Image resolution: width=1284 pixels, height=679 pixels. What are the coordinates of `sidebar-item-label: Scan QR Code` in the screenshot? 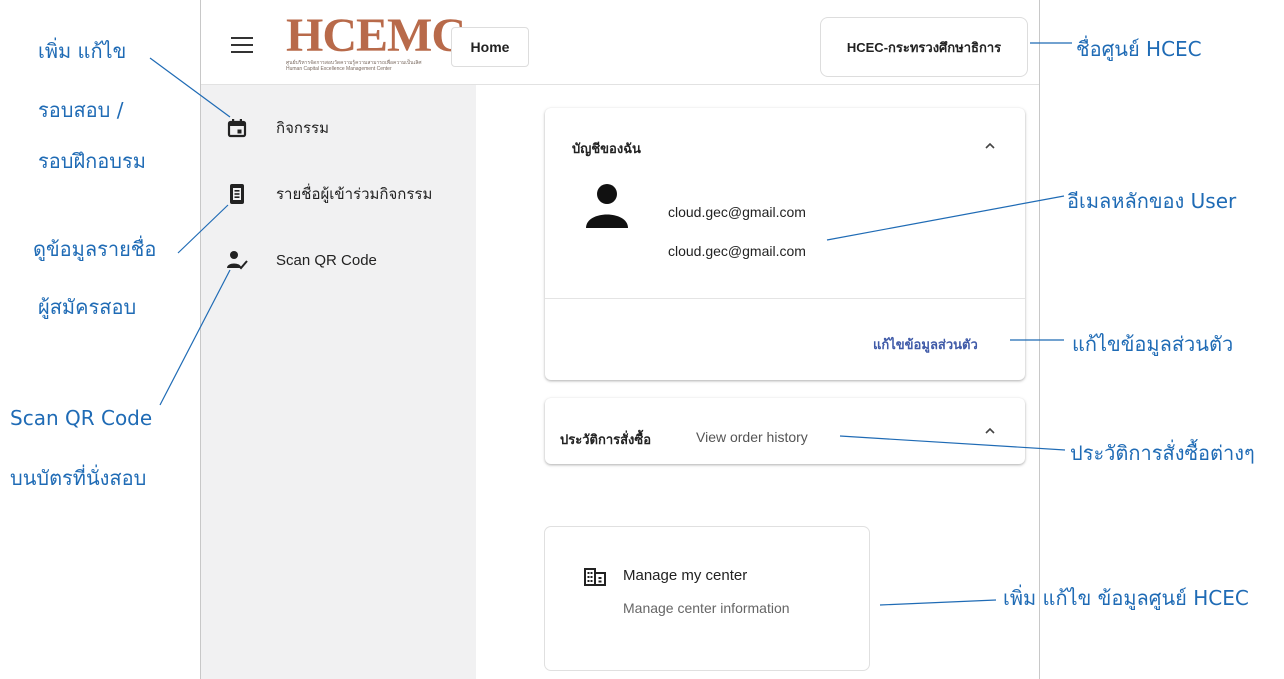 It's located at (326, 260).